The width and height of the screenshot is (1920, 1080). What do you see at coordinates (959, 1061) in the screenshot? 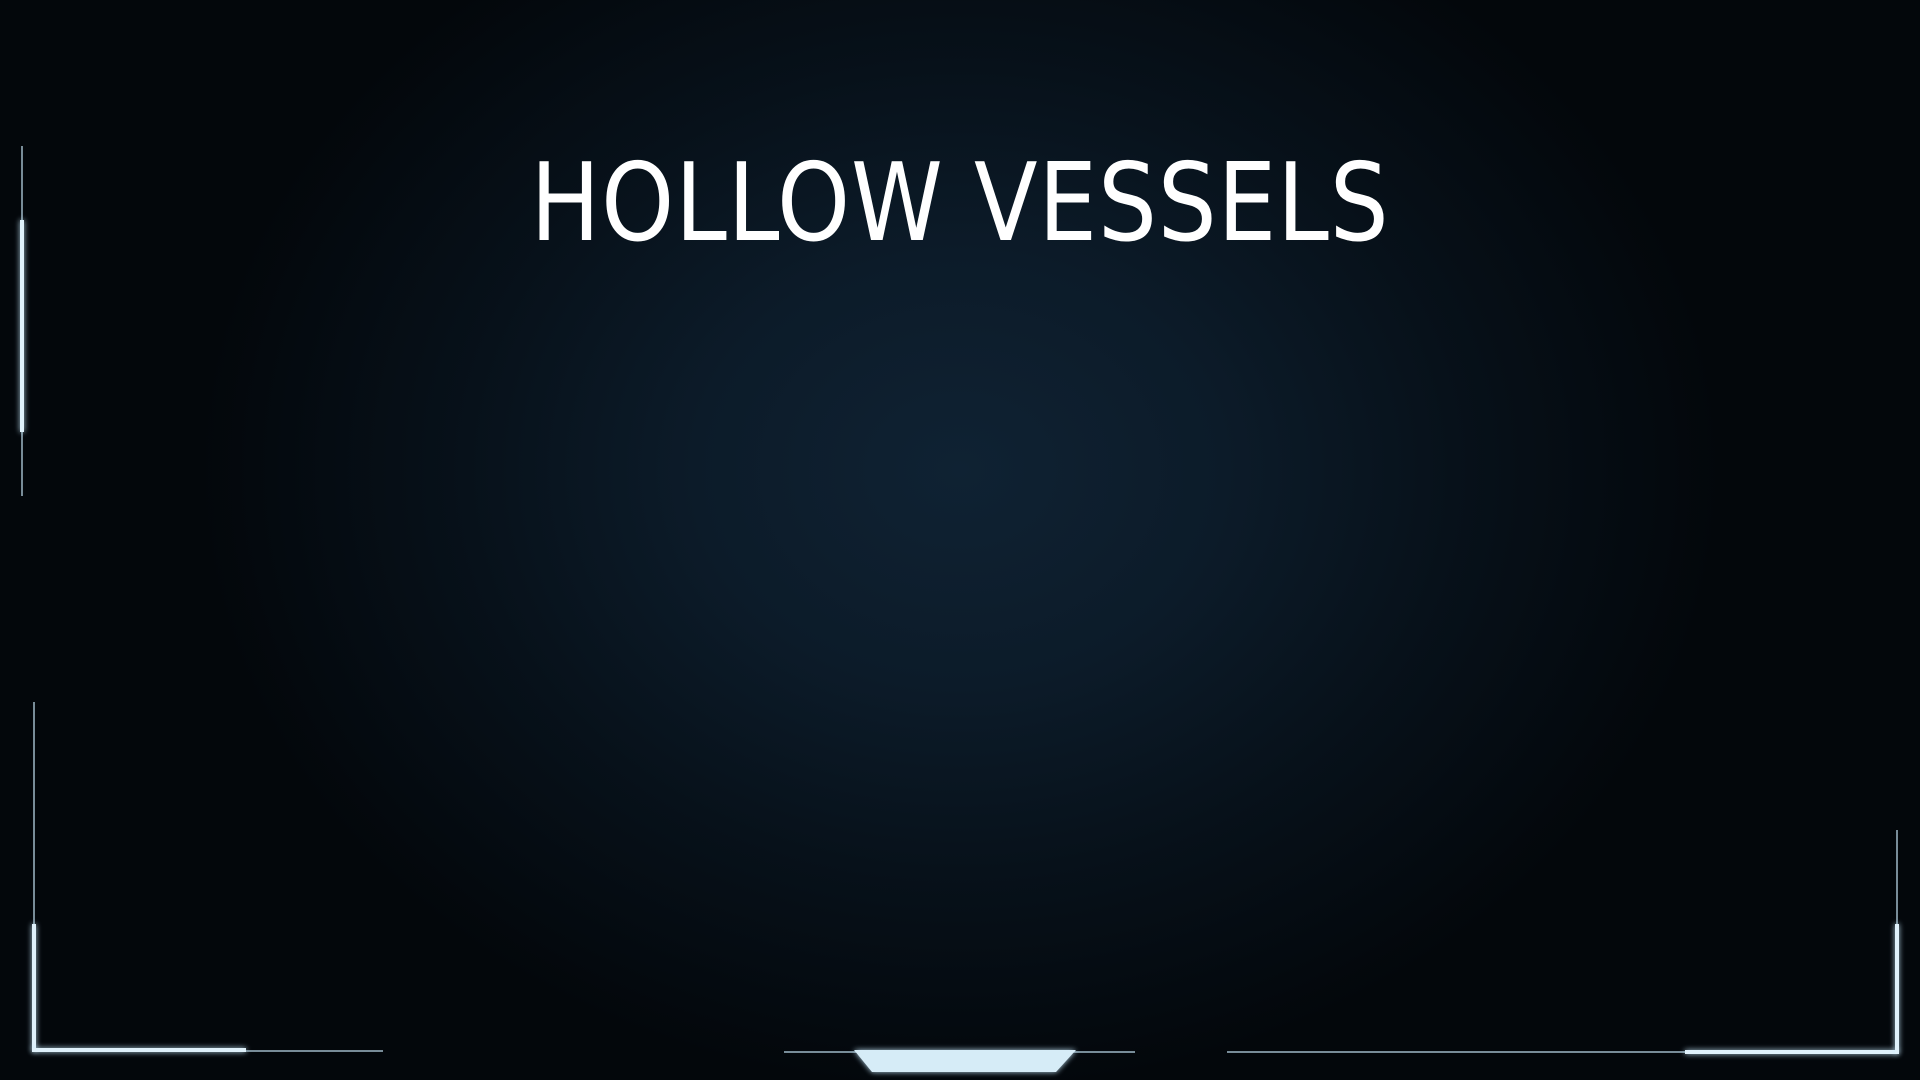
I see `bottom-center-notch` at bounding box center [959, 1061].